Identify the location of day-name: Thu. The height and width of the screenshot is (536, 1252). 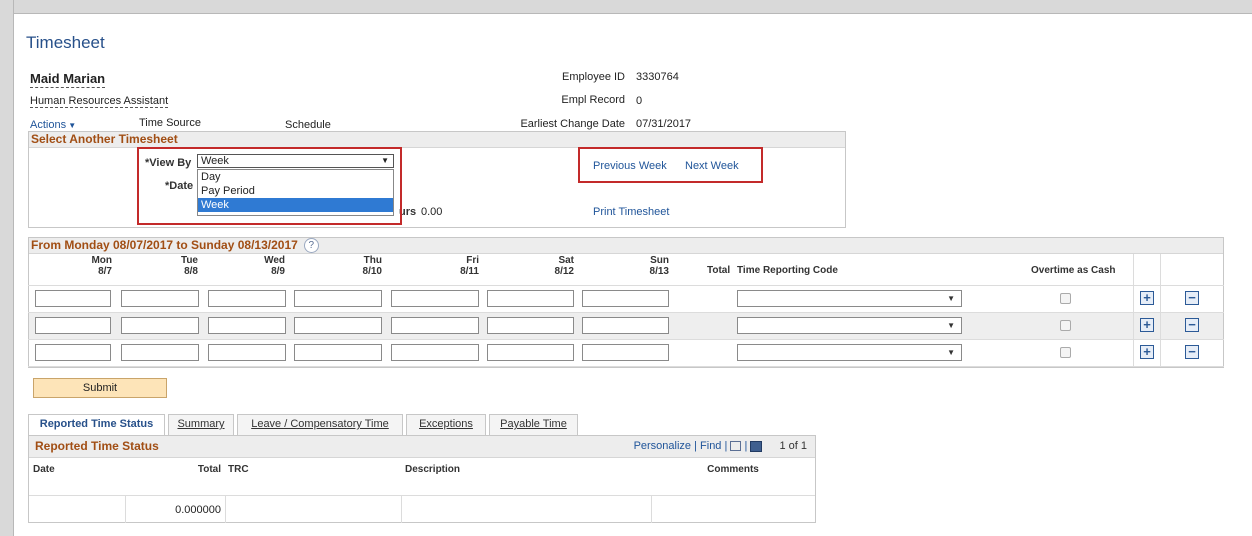
(372, 260).